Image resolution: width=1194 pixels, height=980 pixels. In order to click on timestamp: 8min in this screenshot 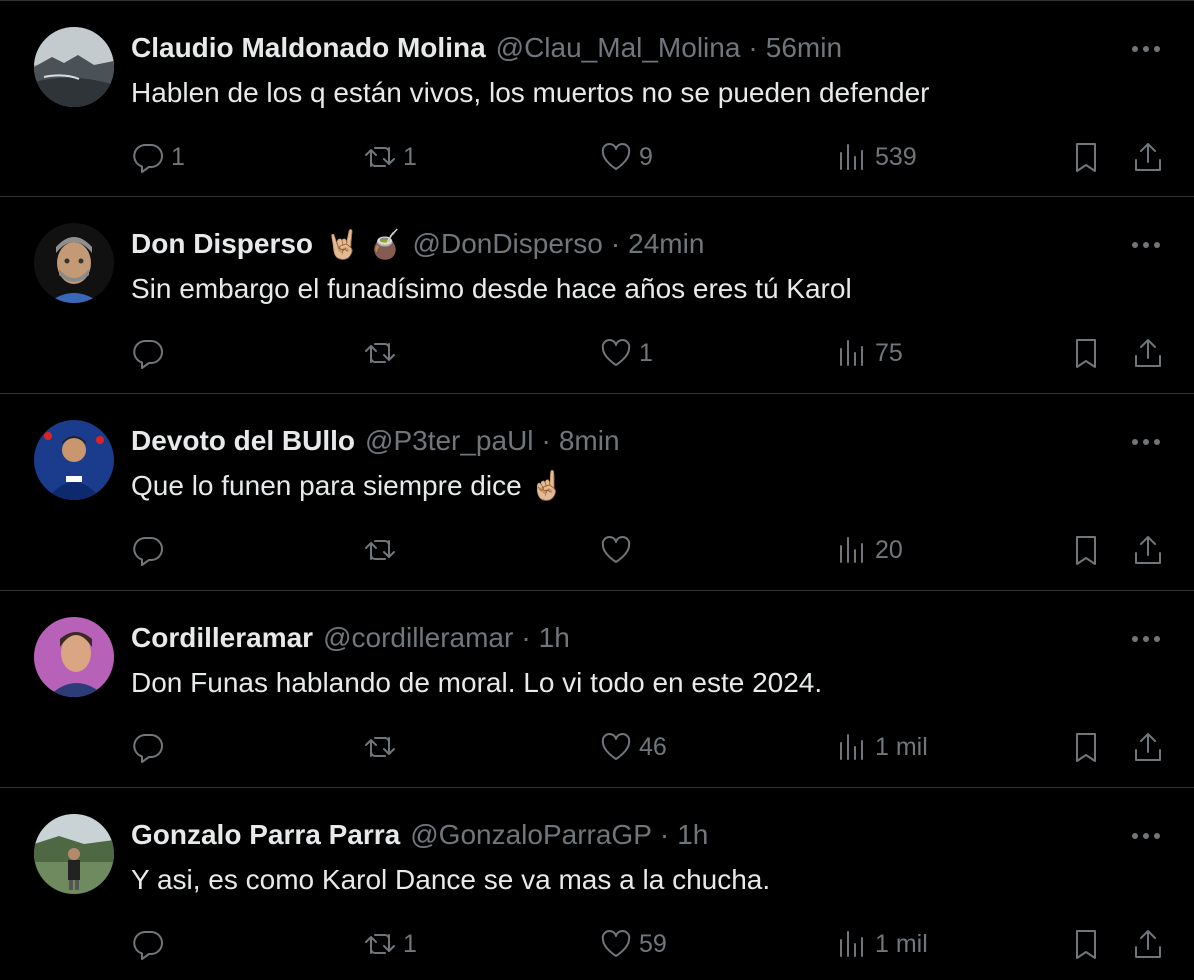, I will do `click(589, 441)`.